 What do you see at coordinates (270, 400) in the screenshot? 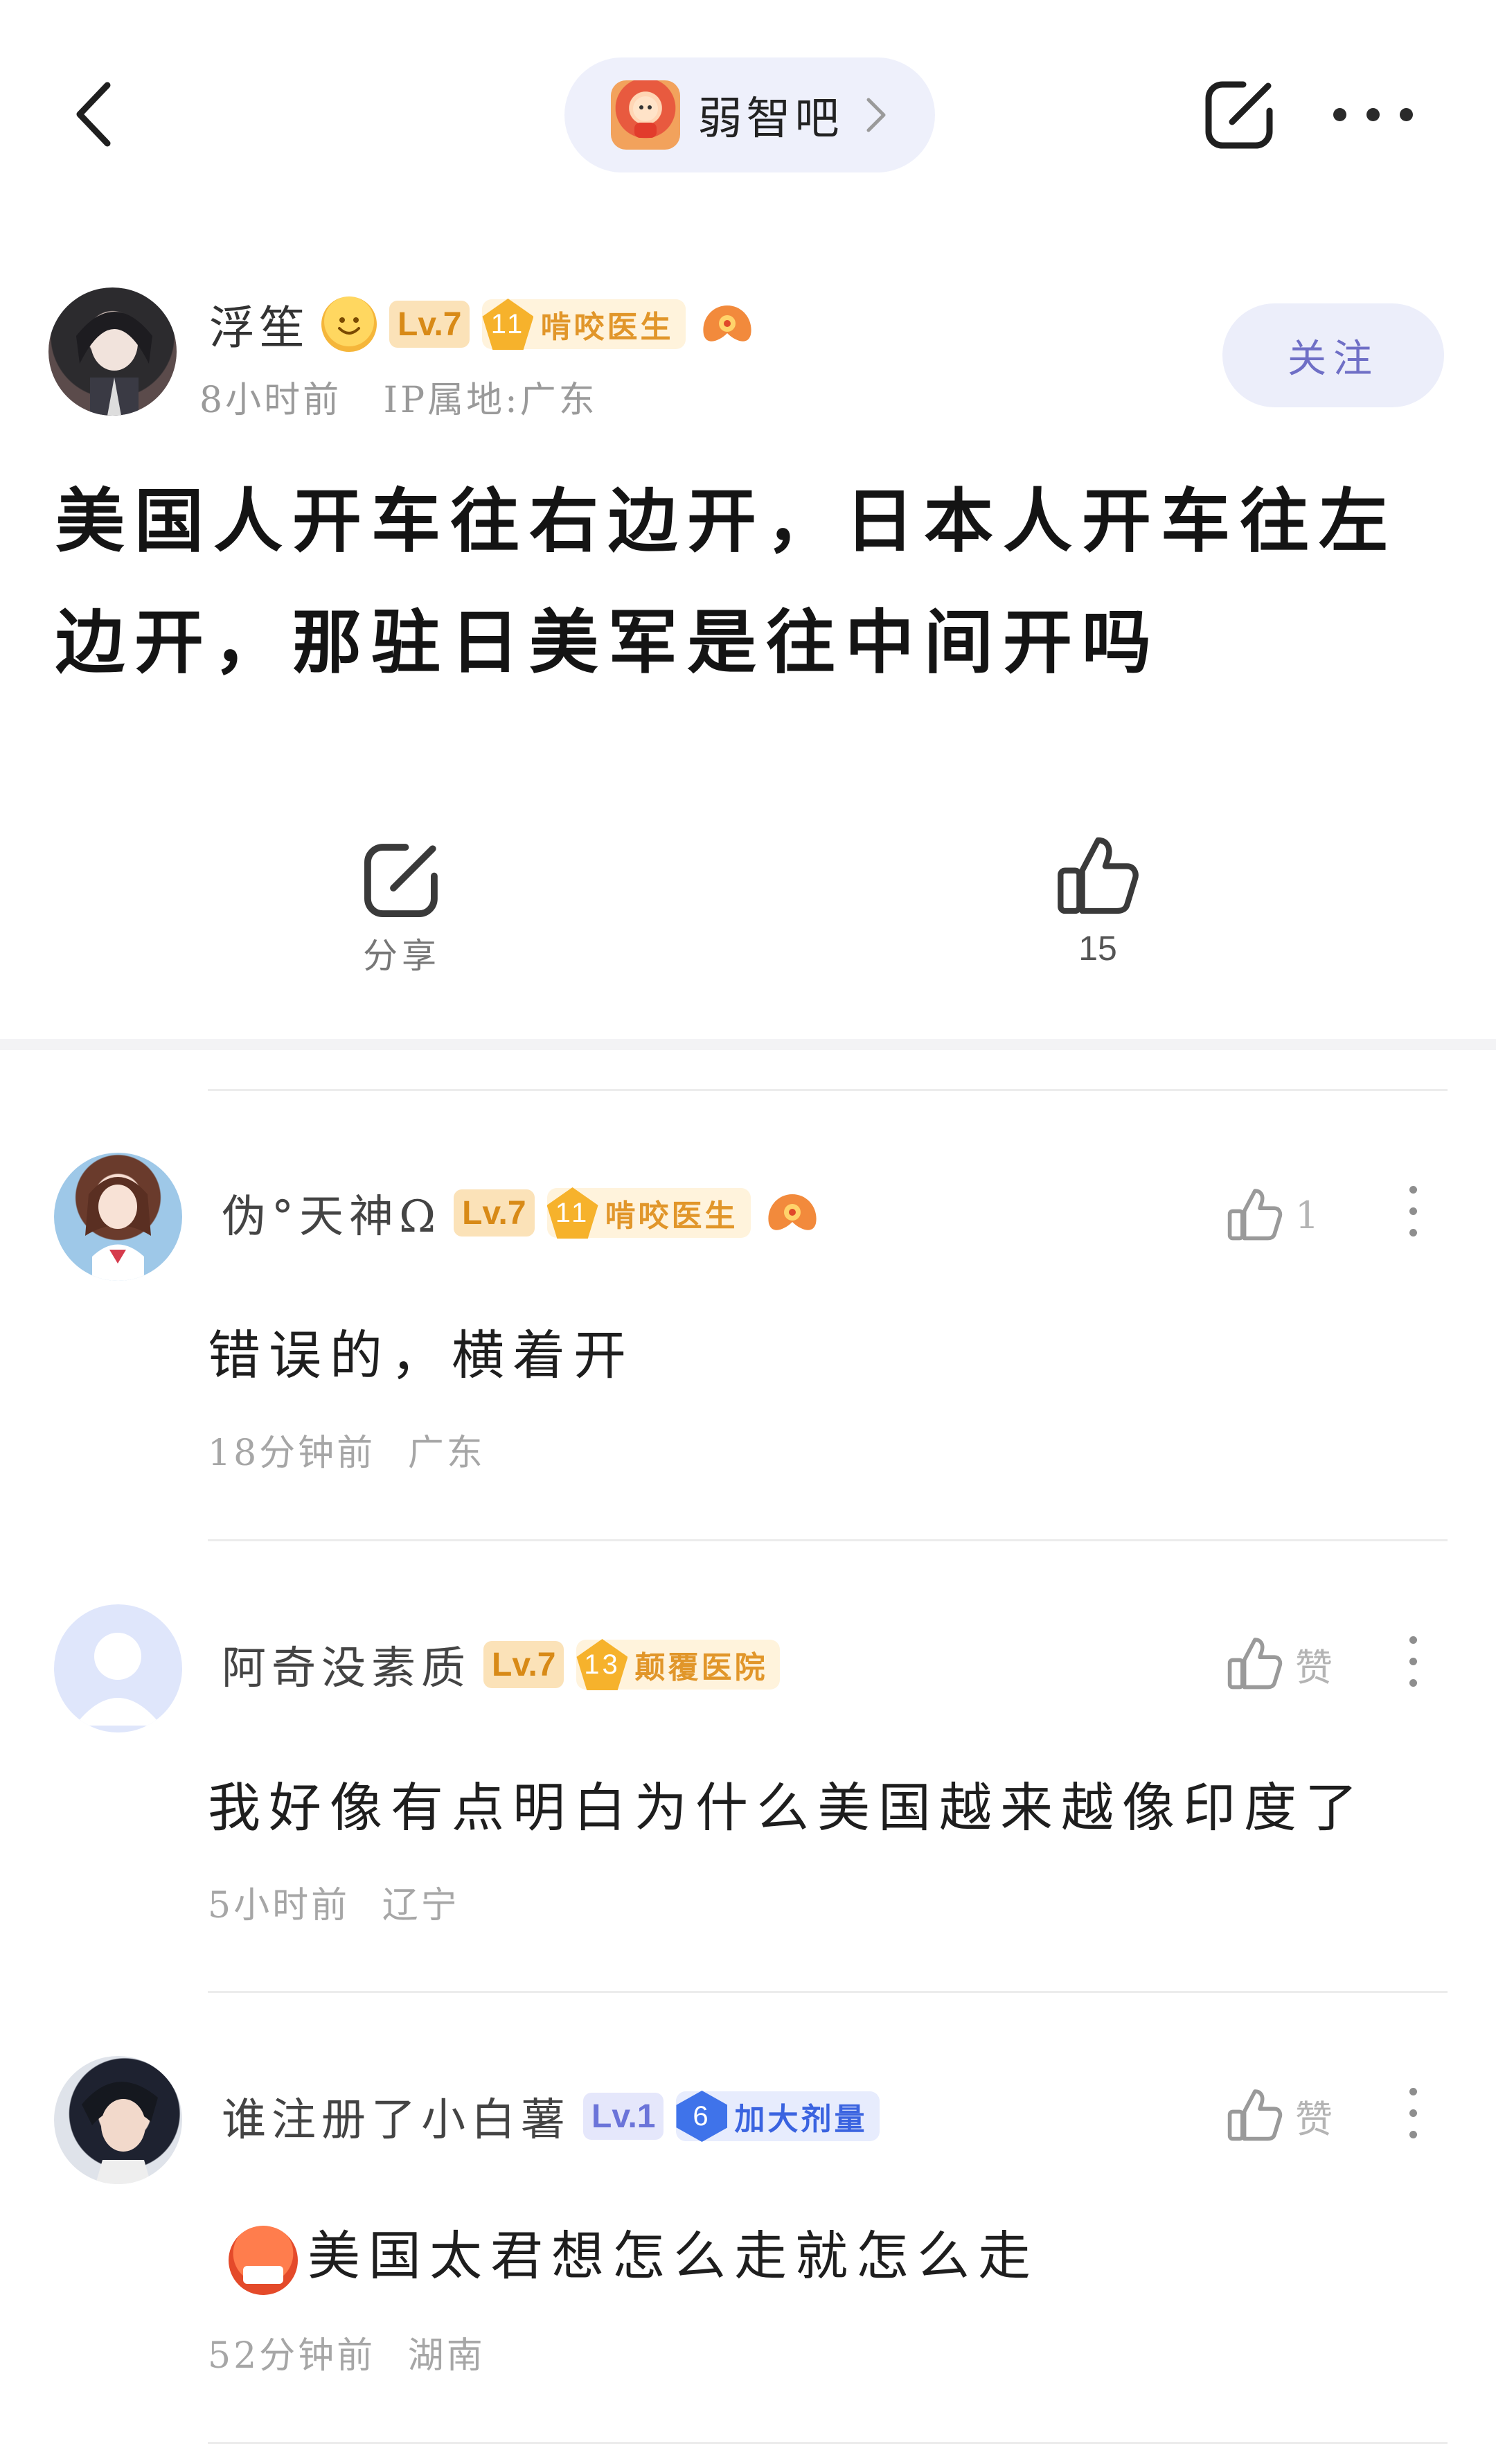
I see `post-time: 8小时前` at bounding box center [270, 400].